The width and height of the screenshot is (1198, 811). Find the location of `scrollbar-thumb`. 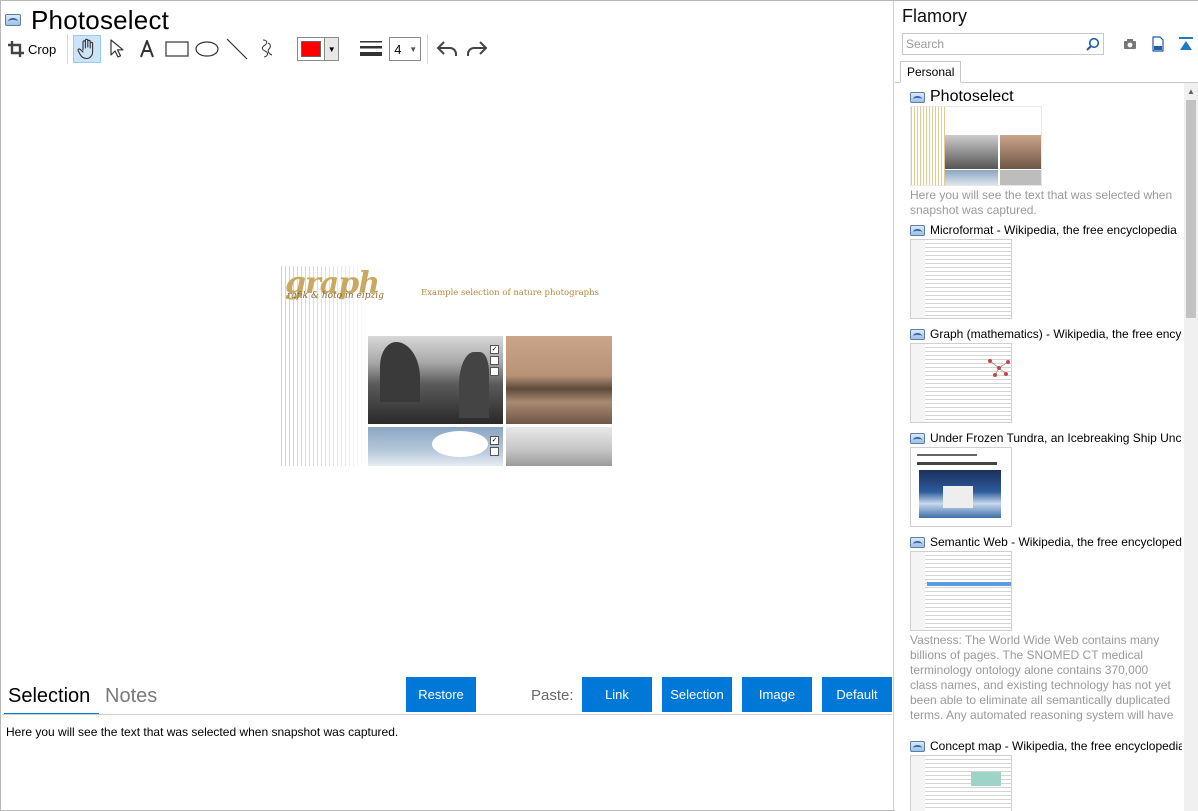

scrollbar-thumb is located at coordinates (1191, 209).